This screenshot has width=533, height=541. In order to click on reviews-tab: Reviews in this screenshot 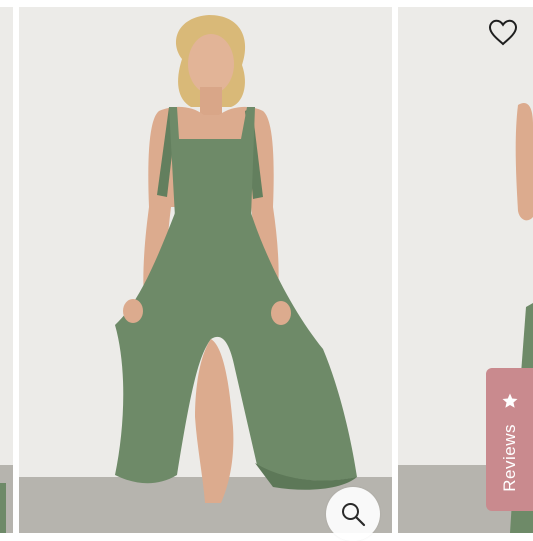, I will do `click(509, 439)`.